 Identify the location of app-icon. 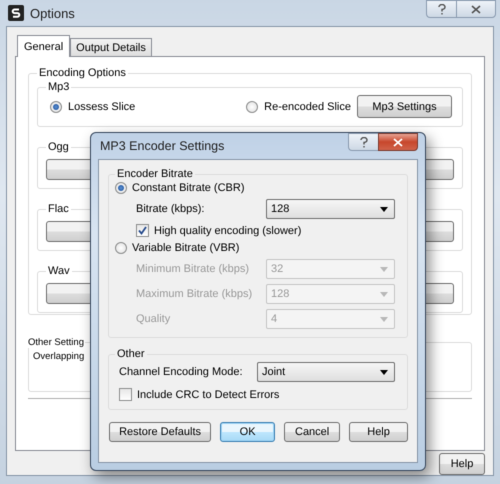
(16, 13).